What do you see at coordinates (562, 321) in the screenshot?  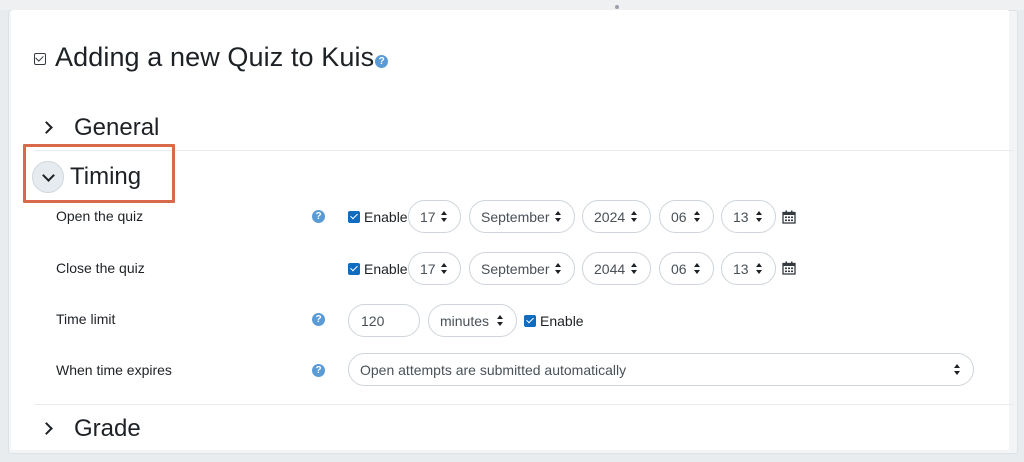 I see `time-limit-enable-label: Enable` at bounding box center [562, 321].